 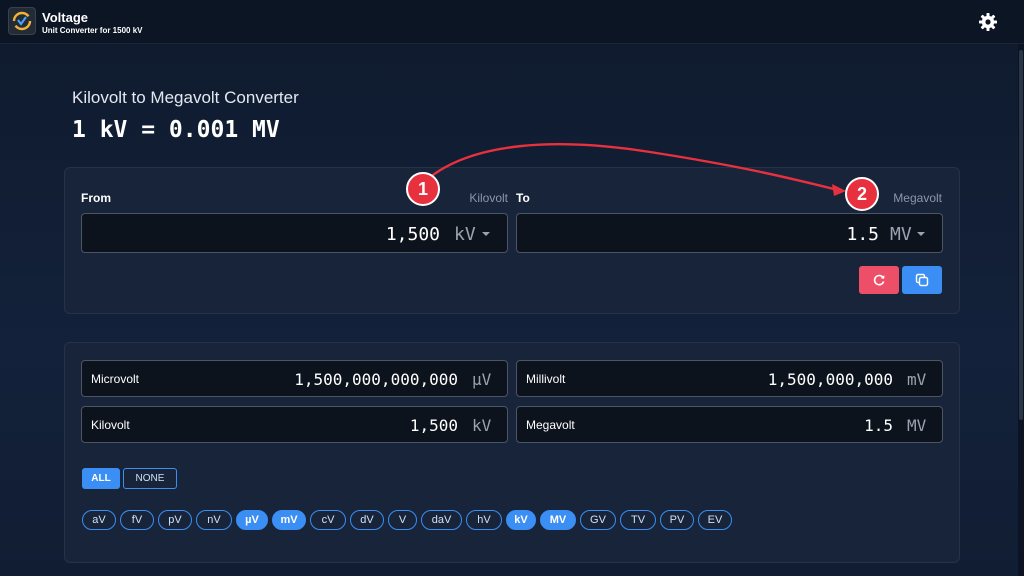 What do you see at coordinates (65, 17) in the screenshot?
I see `app-title: Voltage` at bounding box center [65, 17].